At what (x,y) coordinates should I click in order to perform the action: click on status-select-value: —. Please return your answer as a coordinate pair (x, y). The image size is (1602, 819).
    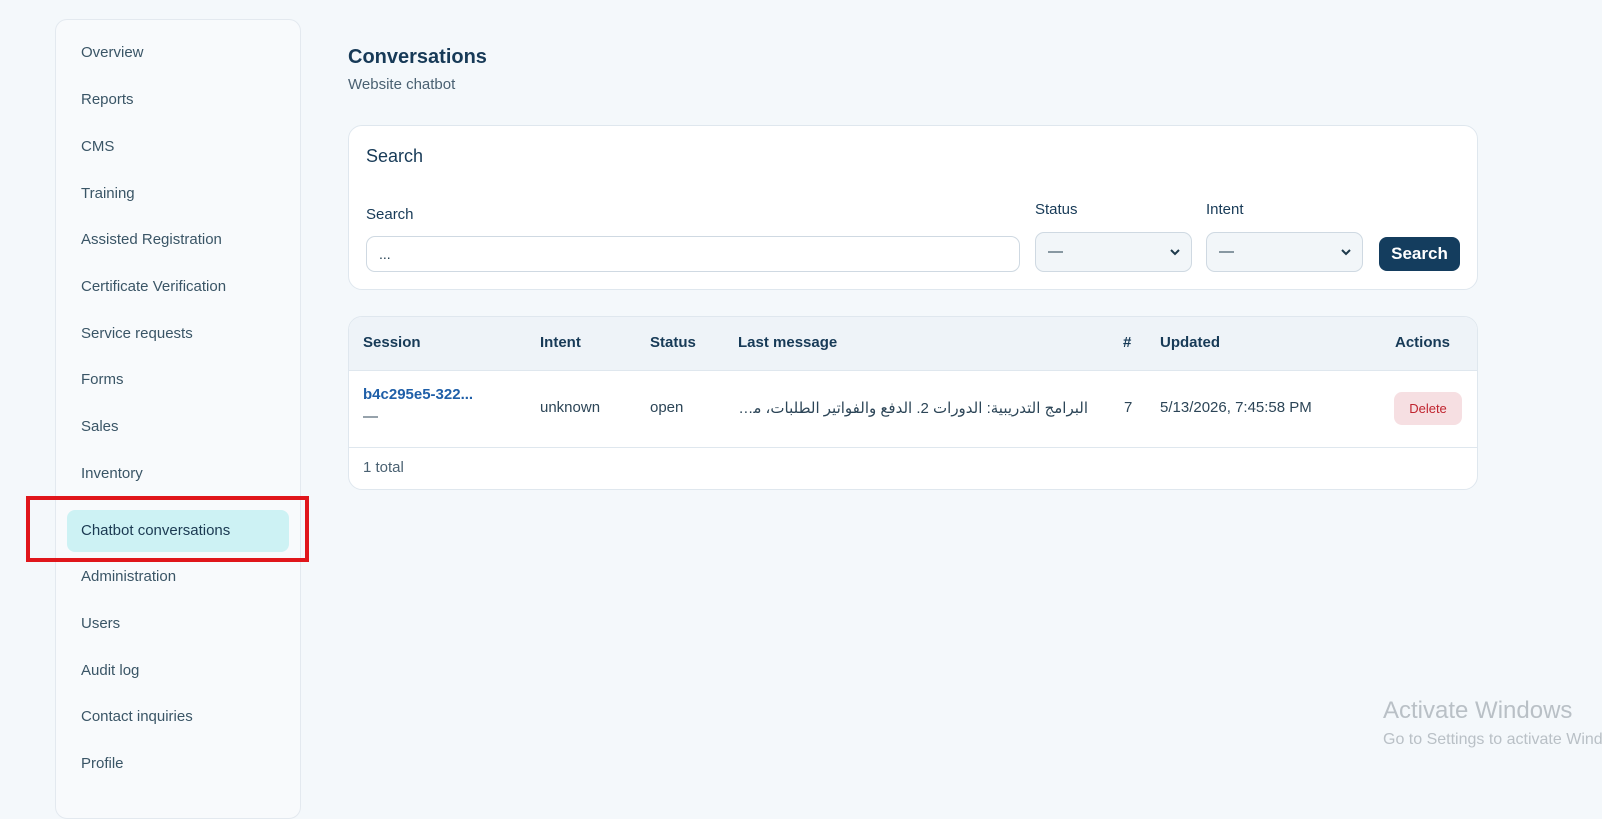
    Looking at the image, I should click on (1055, 251).